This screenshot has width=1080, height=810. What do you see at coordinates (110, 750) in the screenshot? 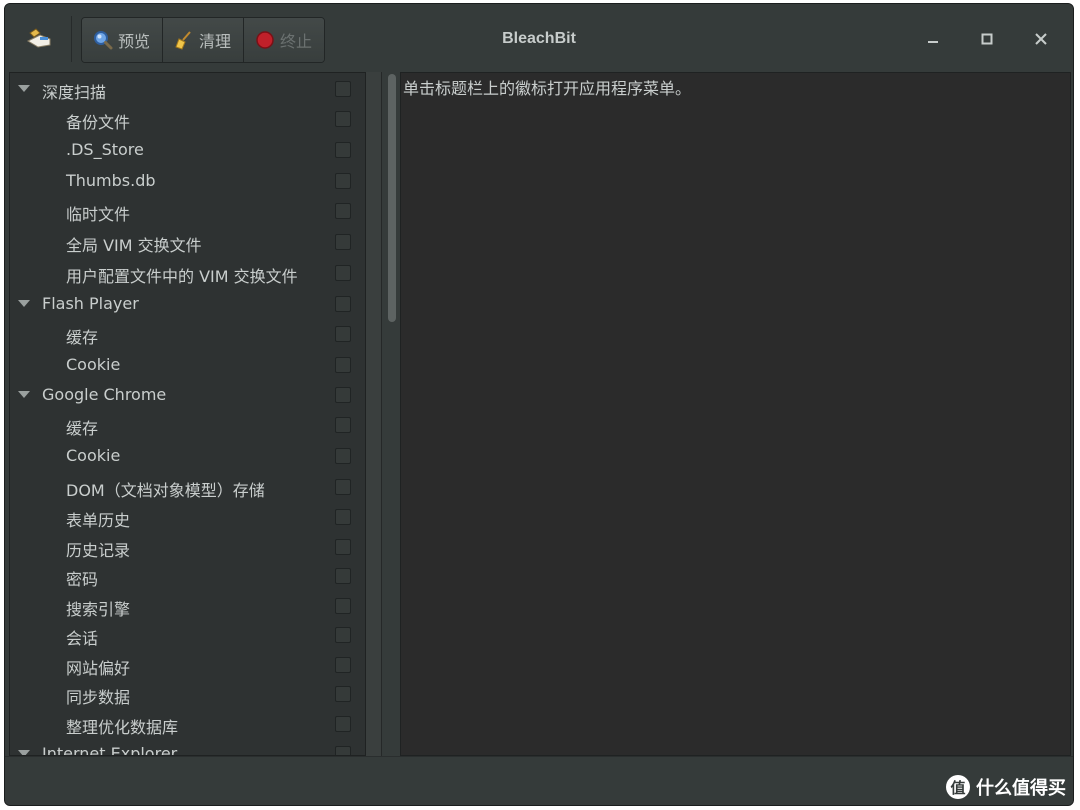
I see `tree-label: Internet Explorer` at bounding box center [110, 750].